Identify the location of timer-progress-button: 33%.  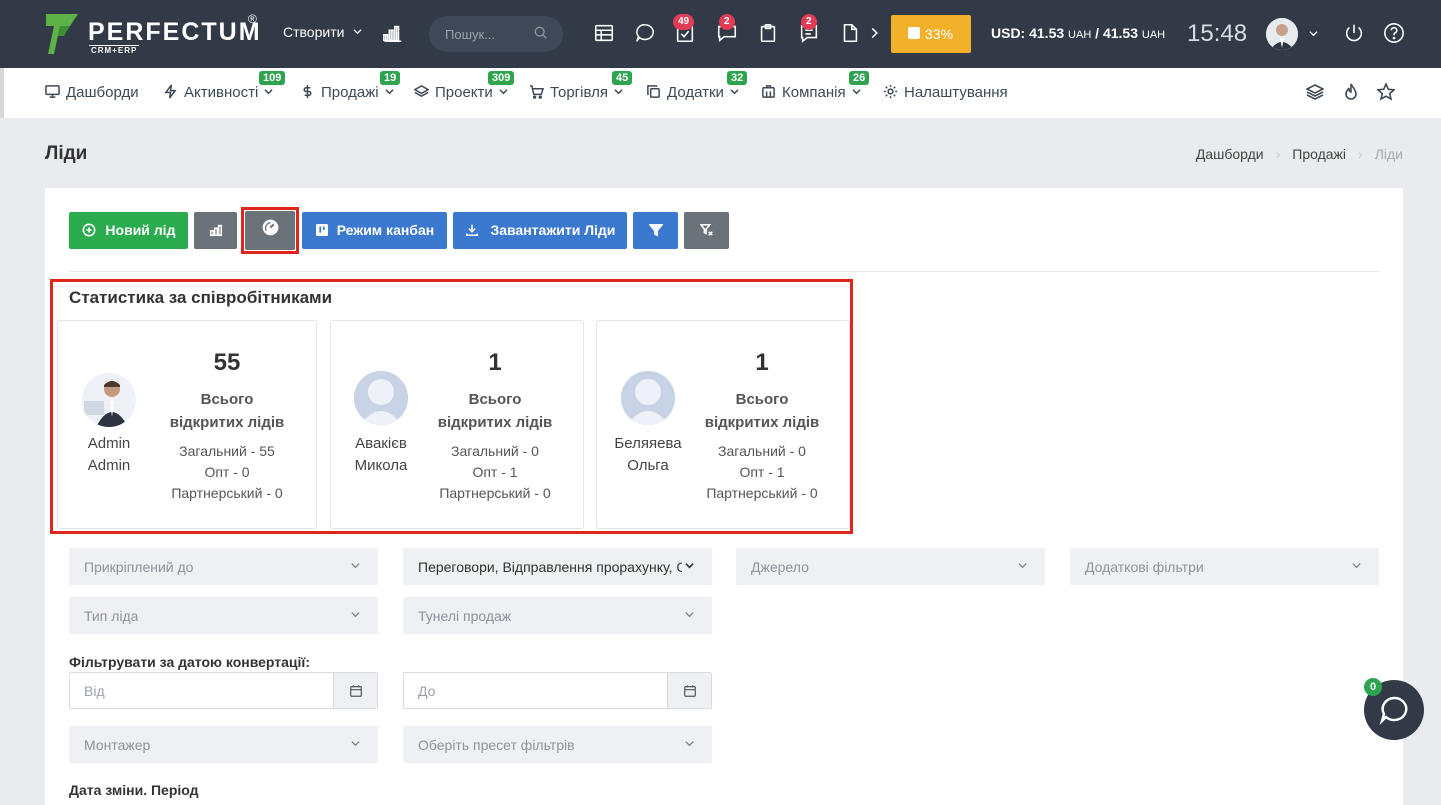
(931, 34).